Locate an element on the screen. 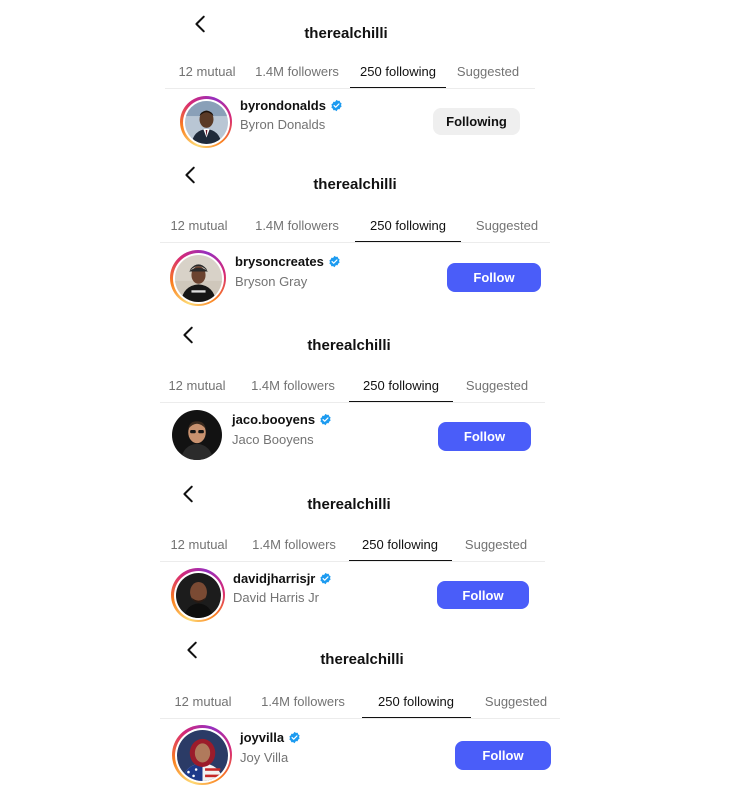 This screenshot has height=800, width=729. tab-mutual: 12 mutual is located at coordinates (202, 701).